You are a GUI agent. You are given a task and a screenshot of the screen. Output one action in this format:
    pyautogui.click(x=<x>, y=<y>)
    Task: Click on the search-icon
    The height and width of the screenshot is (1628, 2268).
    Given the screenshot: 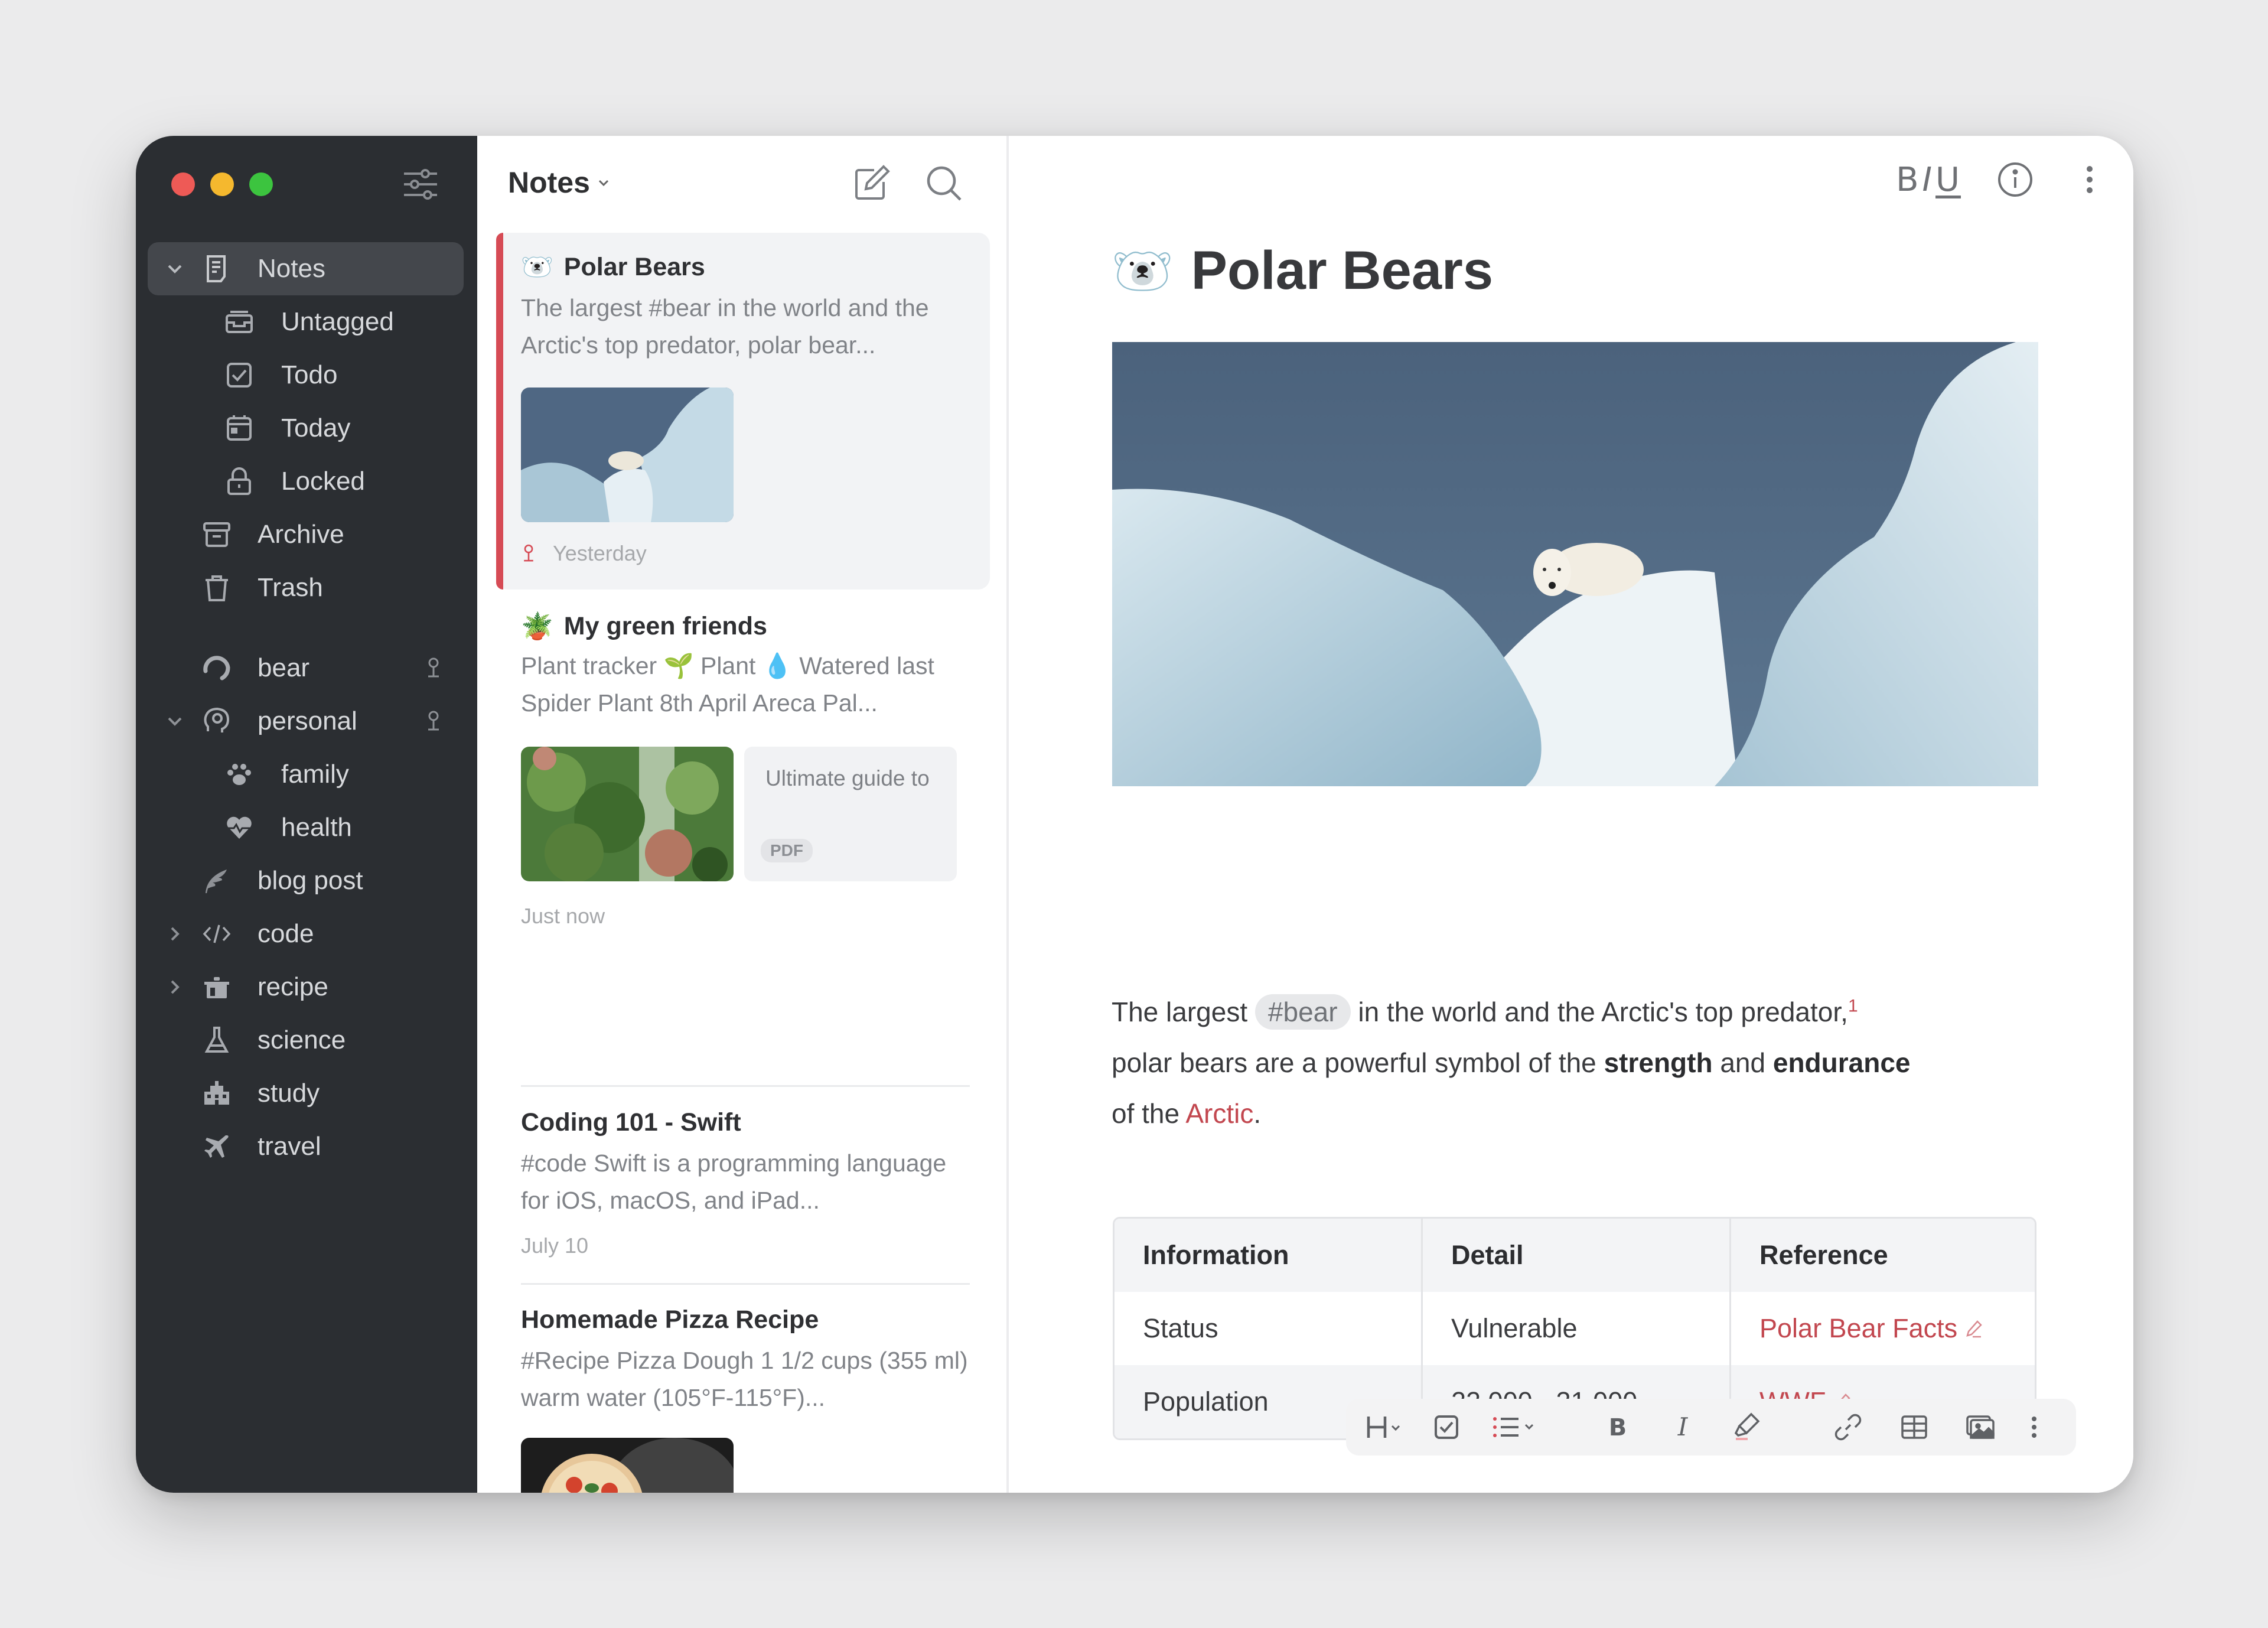 What is the action you would take?
    pyautogui.click(x=944, y=183)
    